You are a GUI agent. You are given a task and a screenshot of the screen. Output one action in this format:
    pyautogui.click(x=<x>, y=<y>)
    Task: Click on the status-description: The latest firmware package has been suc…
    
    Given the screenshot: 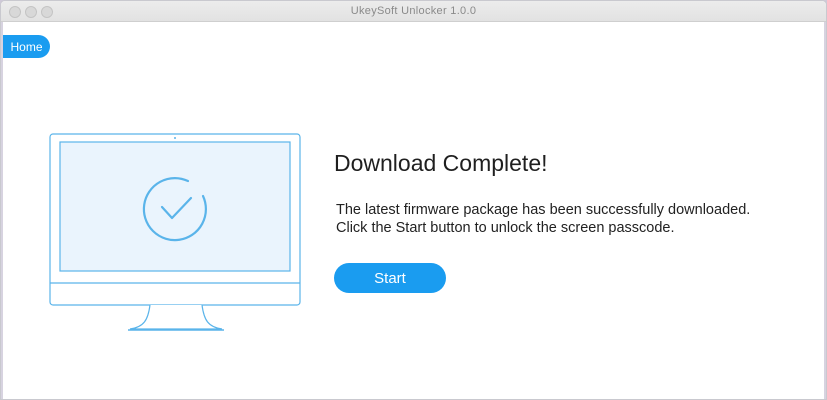 What is the action you would take?
    pyautogui.click(x=543, y=219)
    